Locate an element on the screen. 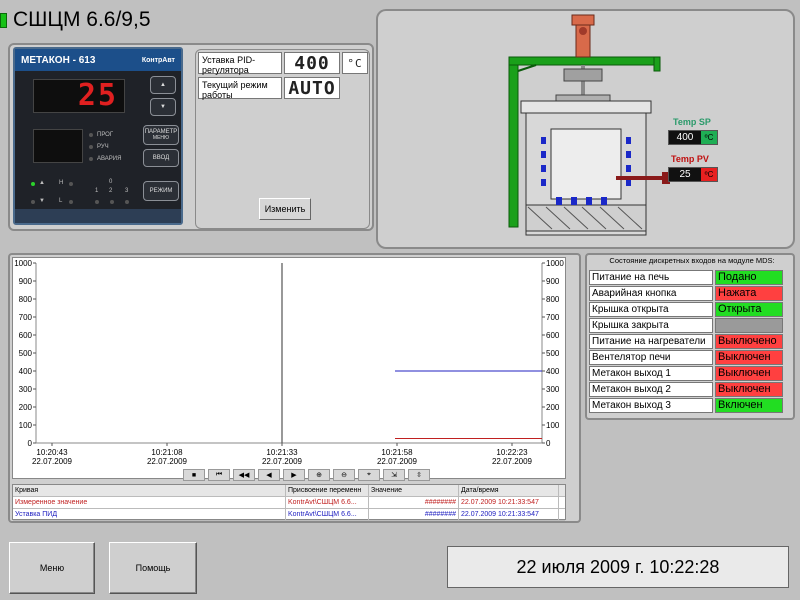  discrete-name: Аварийная кнопка is located at coordinates (651, 293).